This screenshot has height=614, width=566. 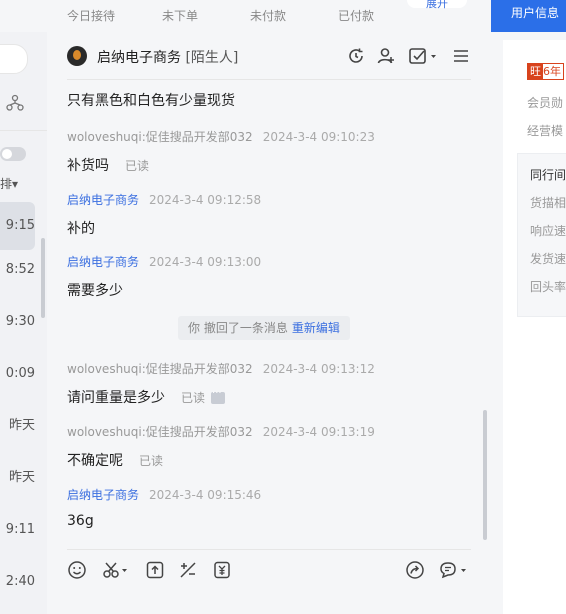 What do you see at coordinates (356, 56) in the screenshot?
I see `history-icon` at bounding box center [356, 56].